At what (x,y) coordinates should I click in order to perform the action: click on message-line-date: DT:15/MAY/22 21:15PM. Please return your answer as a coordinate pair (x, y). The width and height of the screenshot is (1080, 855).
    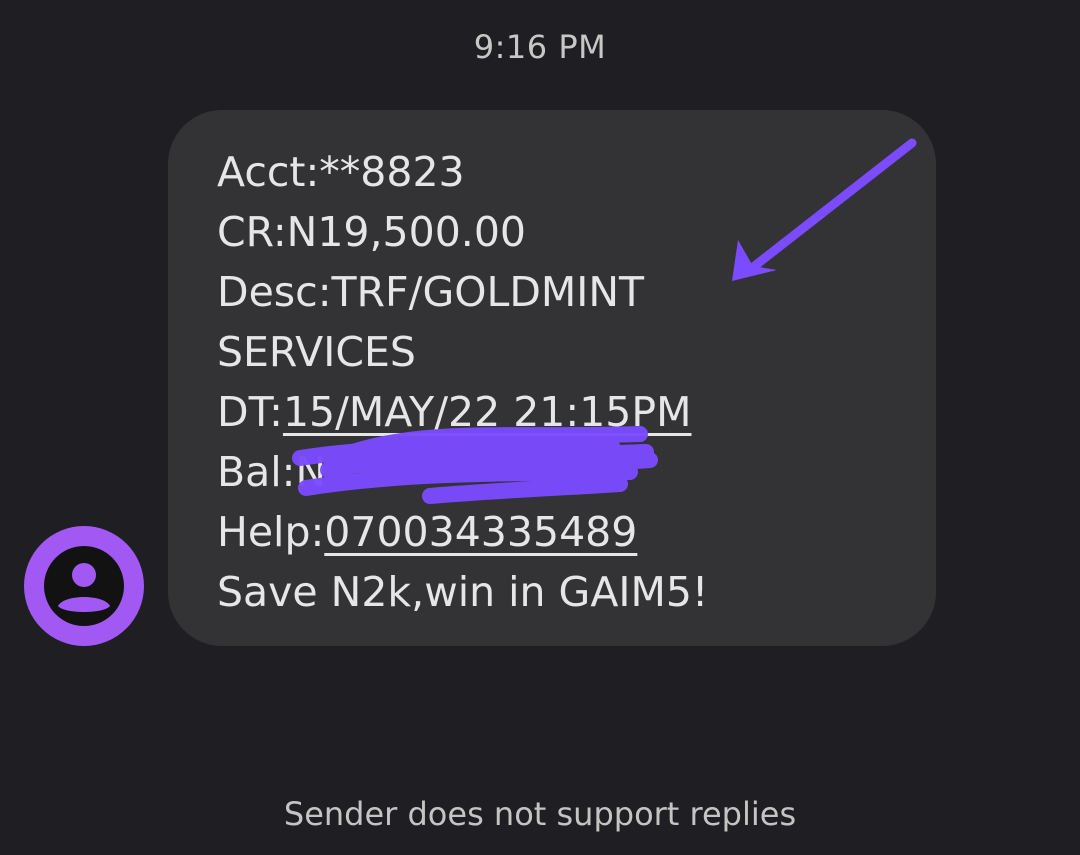
    Looking at the image, I should click on (454, 412).